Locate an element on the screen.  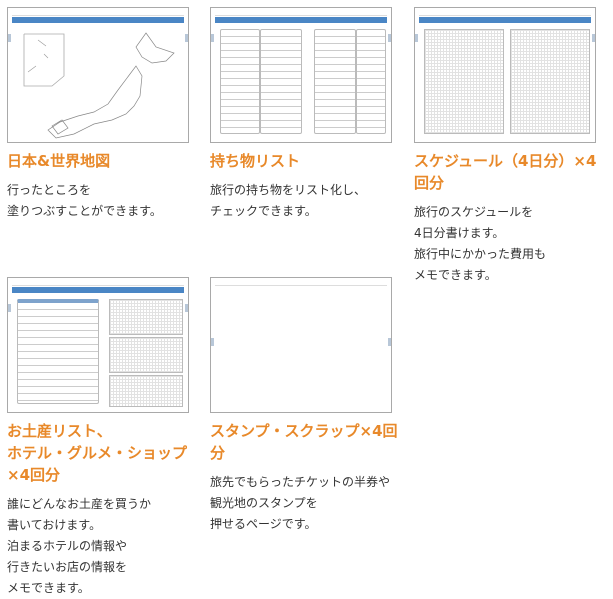
desc-line: チェックできます。 is located at coordinates (263, 211).